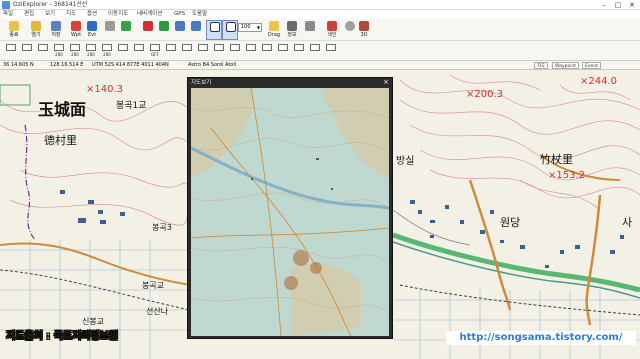 This screenshot has width=640, height=359. Describe the element at coordinates (591, 65) in the screenshot. I see `event-chip: Event` at that location.